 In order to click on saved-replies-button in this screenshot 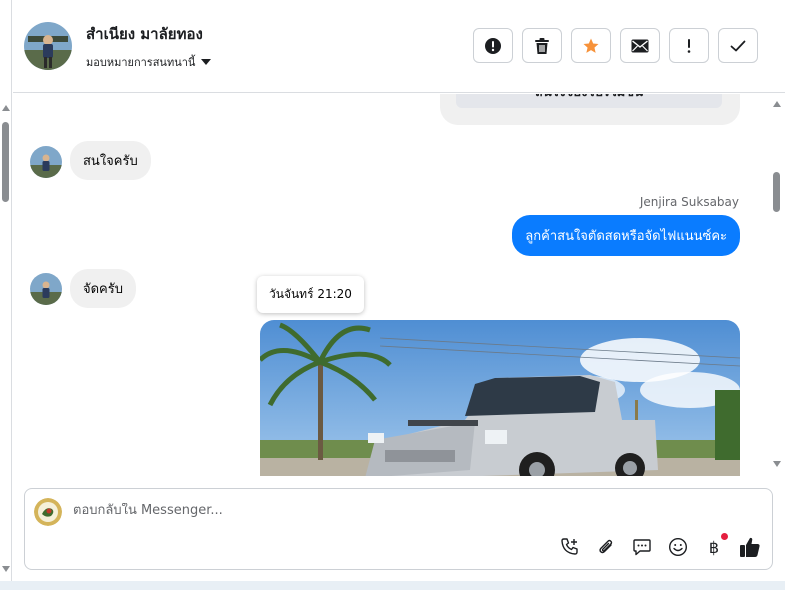, I will do `click(642, 547)`.